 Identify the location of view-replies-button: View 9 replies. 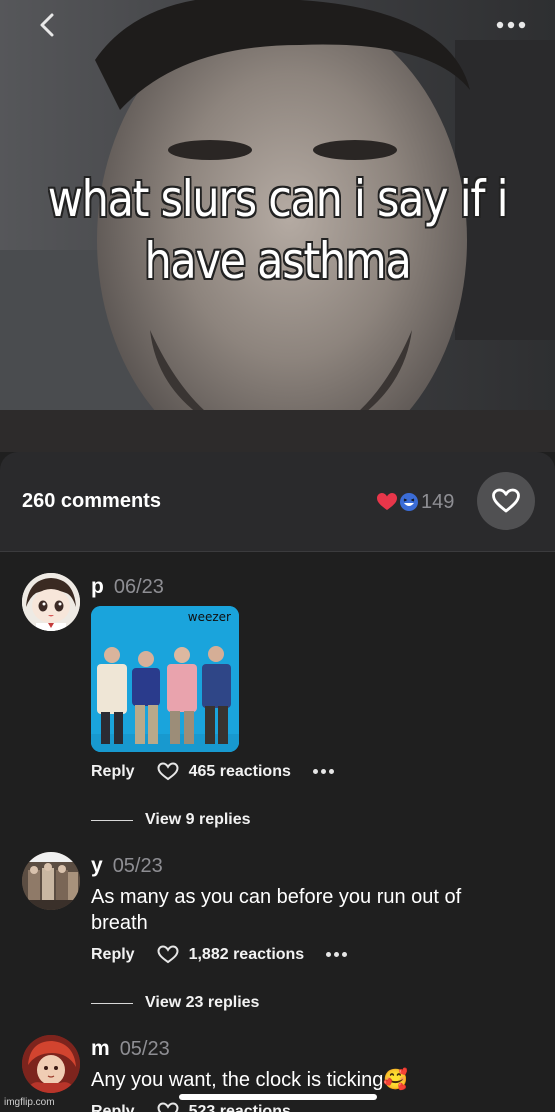
(171, 820).